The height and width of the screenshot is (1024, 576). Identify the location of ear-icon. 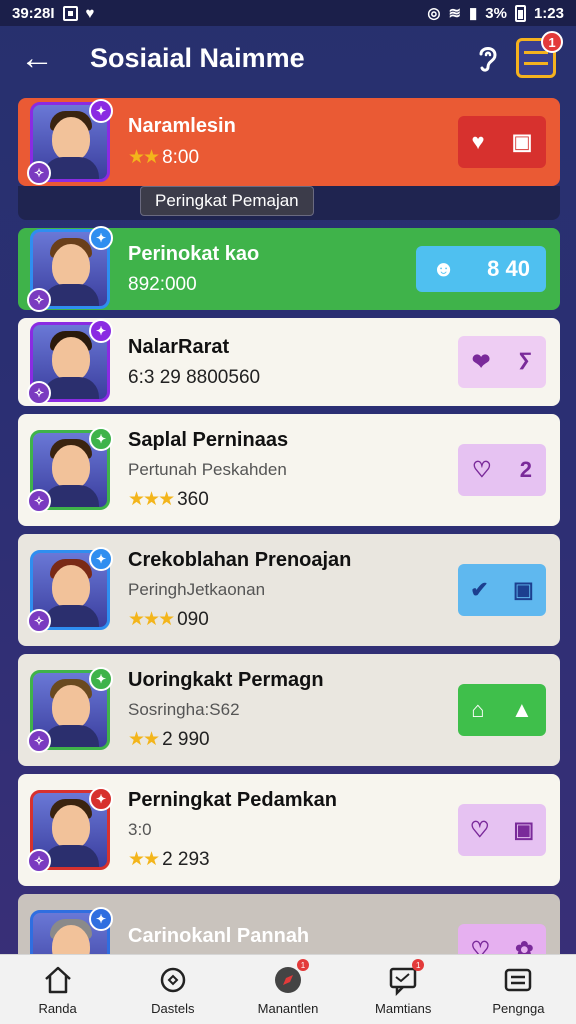
(488, 58).